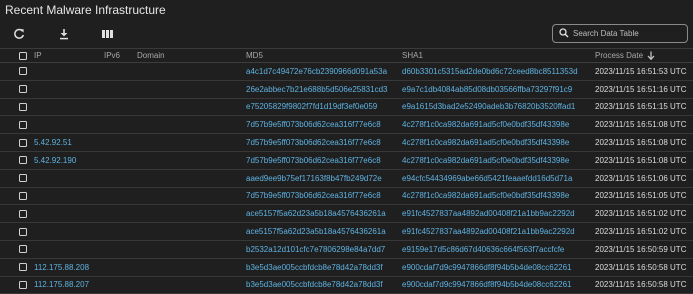 The image size is (693, 294). I want to click on ip-cell: 5.42.92.190, so click(68, 160).